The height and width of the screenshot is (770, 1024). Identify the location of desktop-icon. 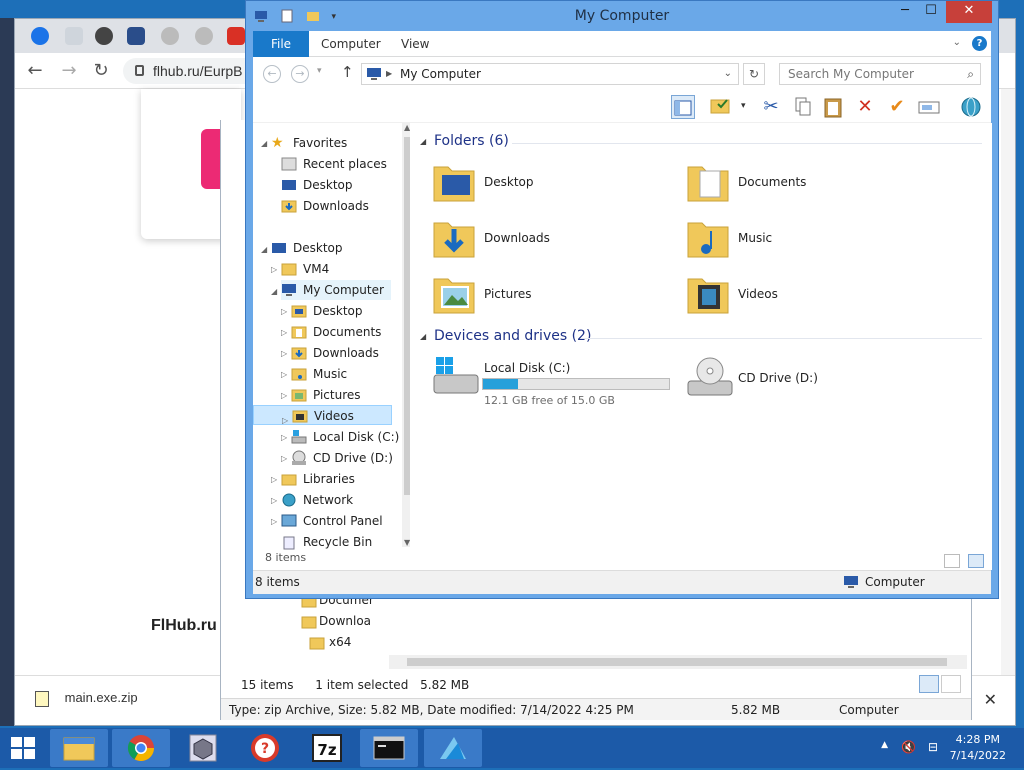
(279, 248).